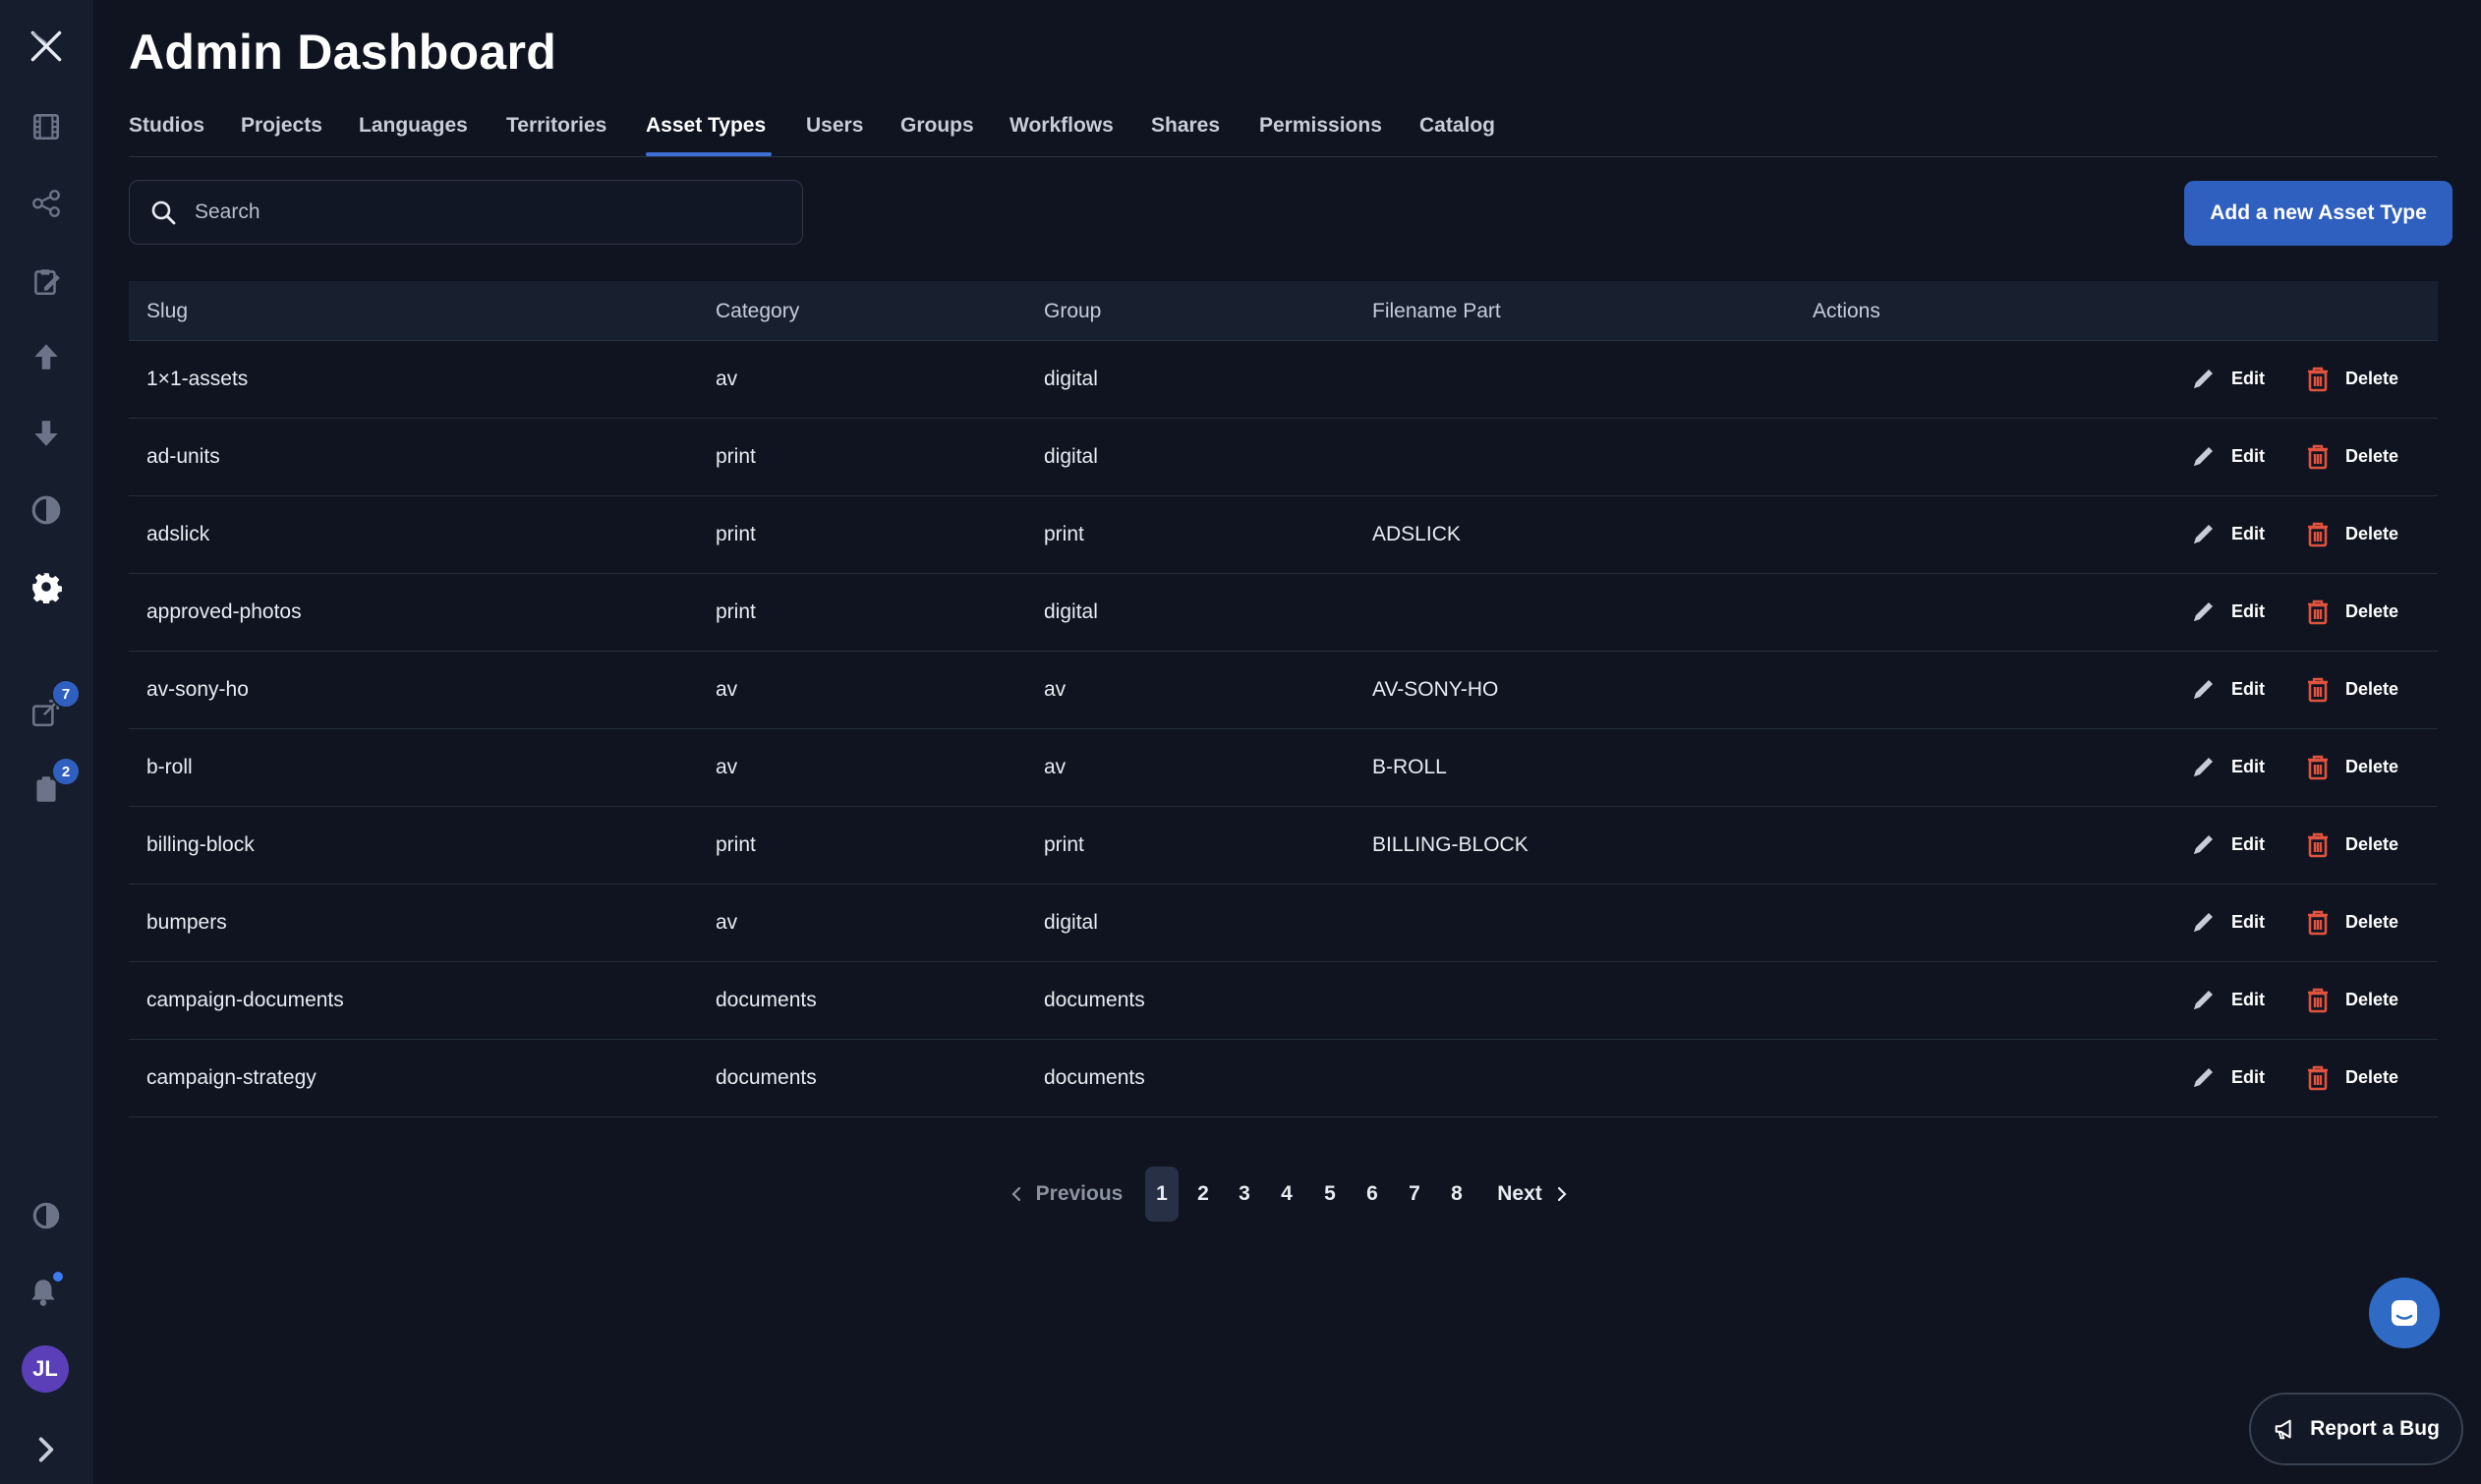 The image size is (2481, 1484). I want to click on search-input, so click(470, 212).